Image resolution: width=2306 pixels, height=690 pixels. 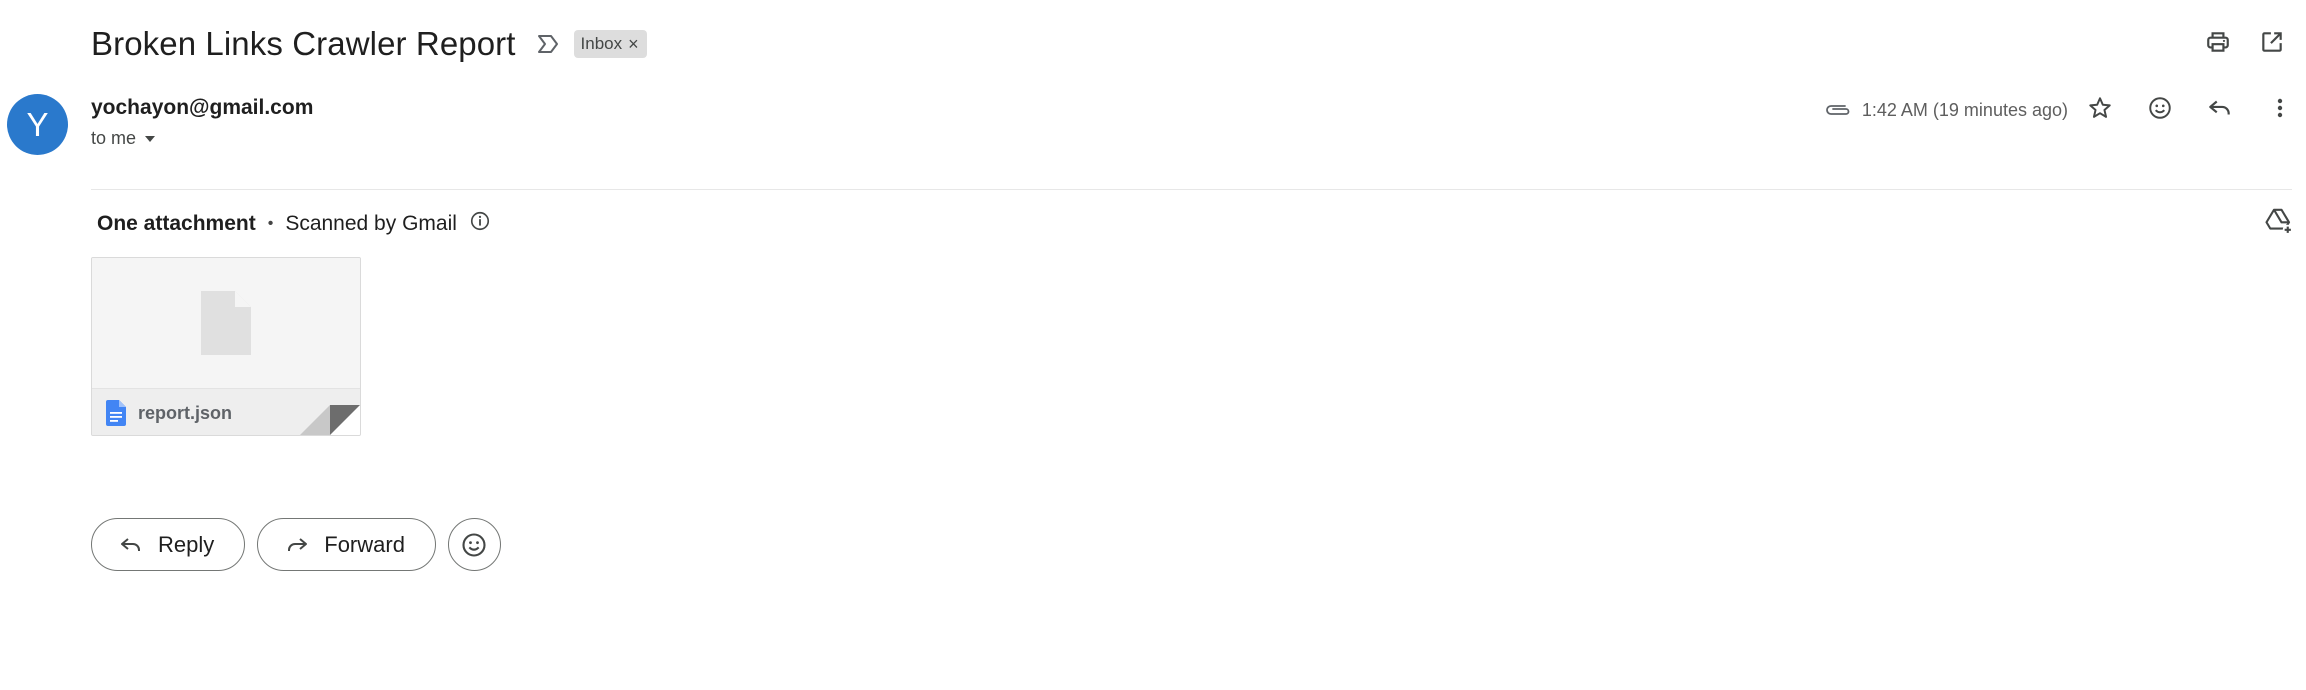 I want to click on attachment-preview, so click(x=226, y=323).